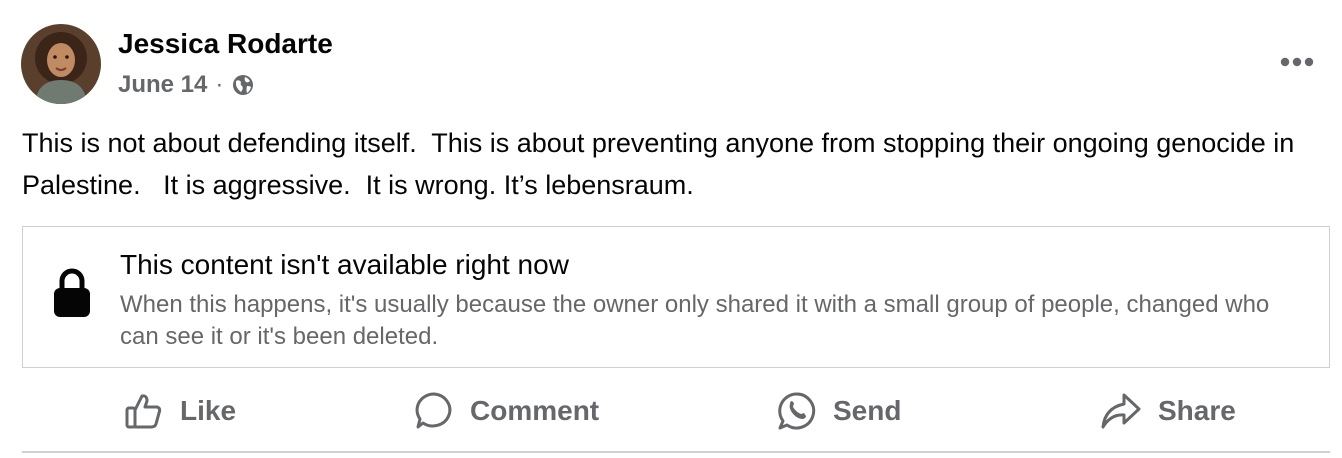  I want to click on author-name: Jessica Rodarte, so click(225, 44).